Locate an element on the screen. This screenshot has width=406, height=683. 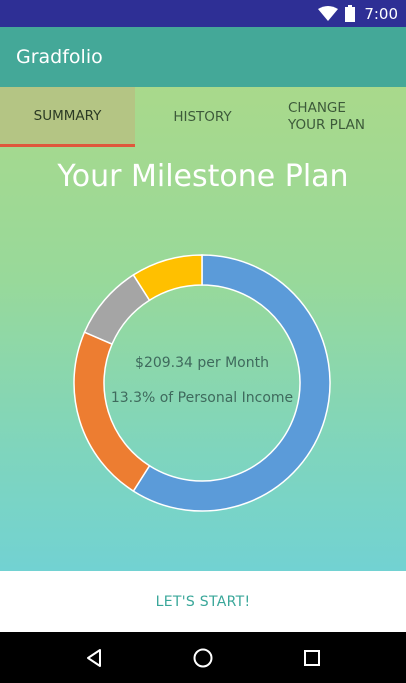
app-bar: Gradfolio is located at coordinates (203, 57).